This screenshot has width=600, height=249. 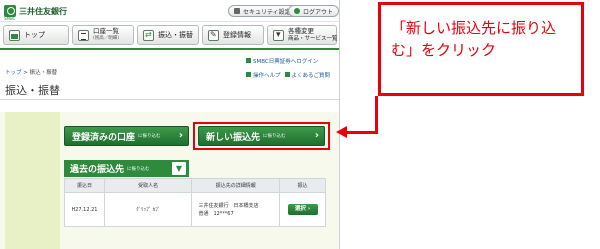 What do you see at coordinates (179, 168) in the screenshot?
I see `chevron-down-icon: ▼` at bounding box center [179, 168].